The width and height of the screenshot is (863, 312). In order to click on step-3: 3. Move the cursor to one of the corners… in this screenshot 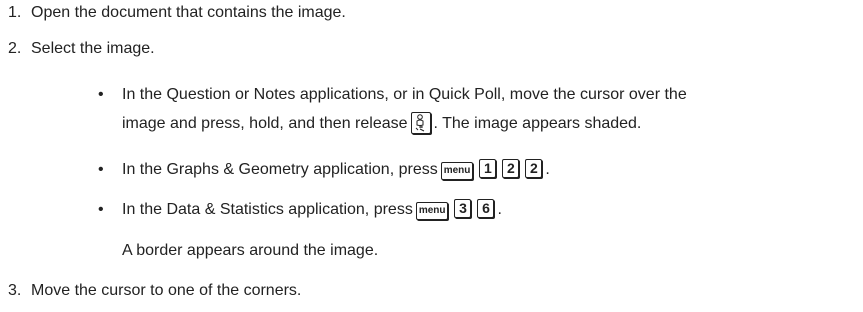, I will do `click(154, 291)`.